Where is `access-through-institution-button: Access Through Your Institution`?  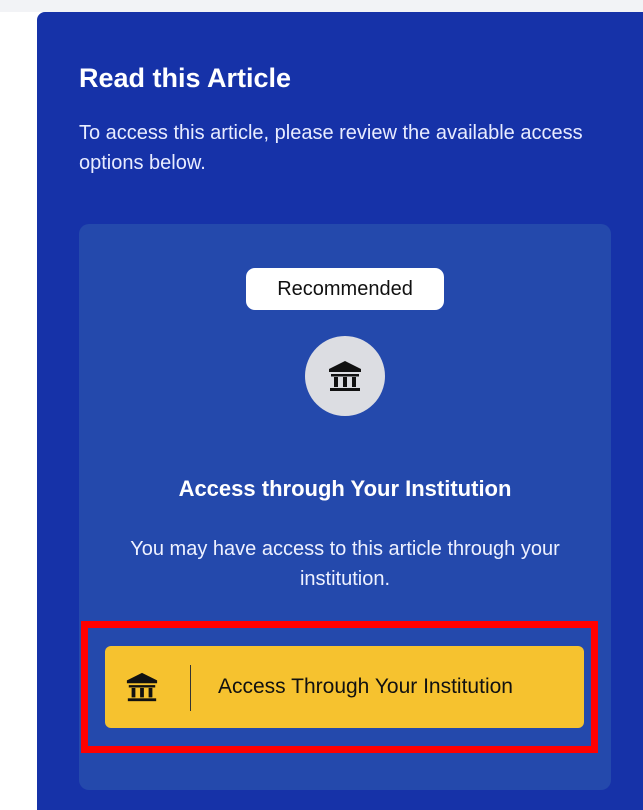 access-through-institution-button: Access Through Your Institution is located at coordinates (344, 687).